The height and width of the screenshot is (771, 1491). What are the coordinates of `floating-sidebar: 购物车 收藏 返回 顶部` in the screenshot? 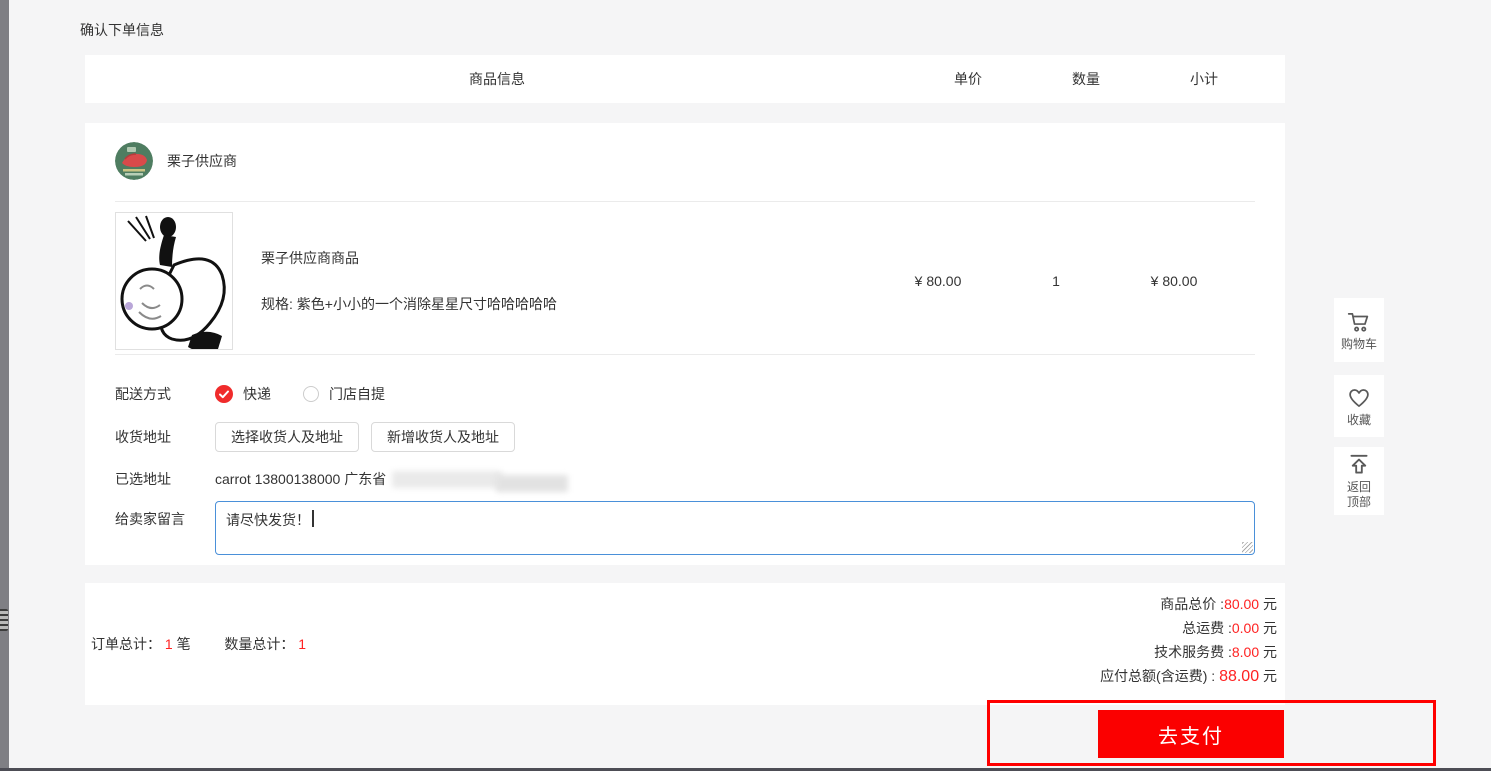 It's located at (1359, 406).